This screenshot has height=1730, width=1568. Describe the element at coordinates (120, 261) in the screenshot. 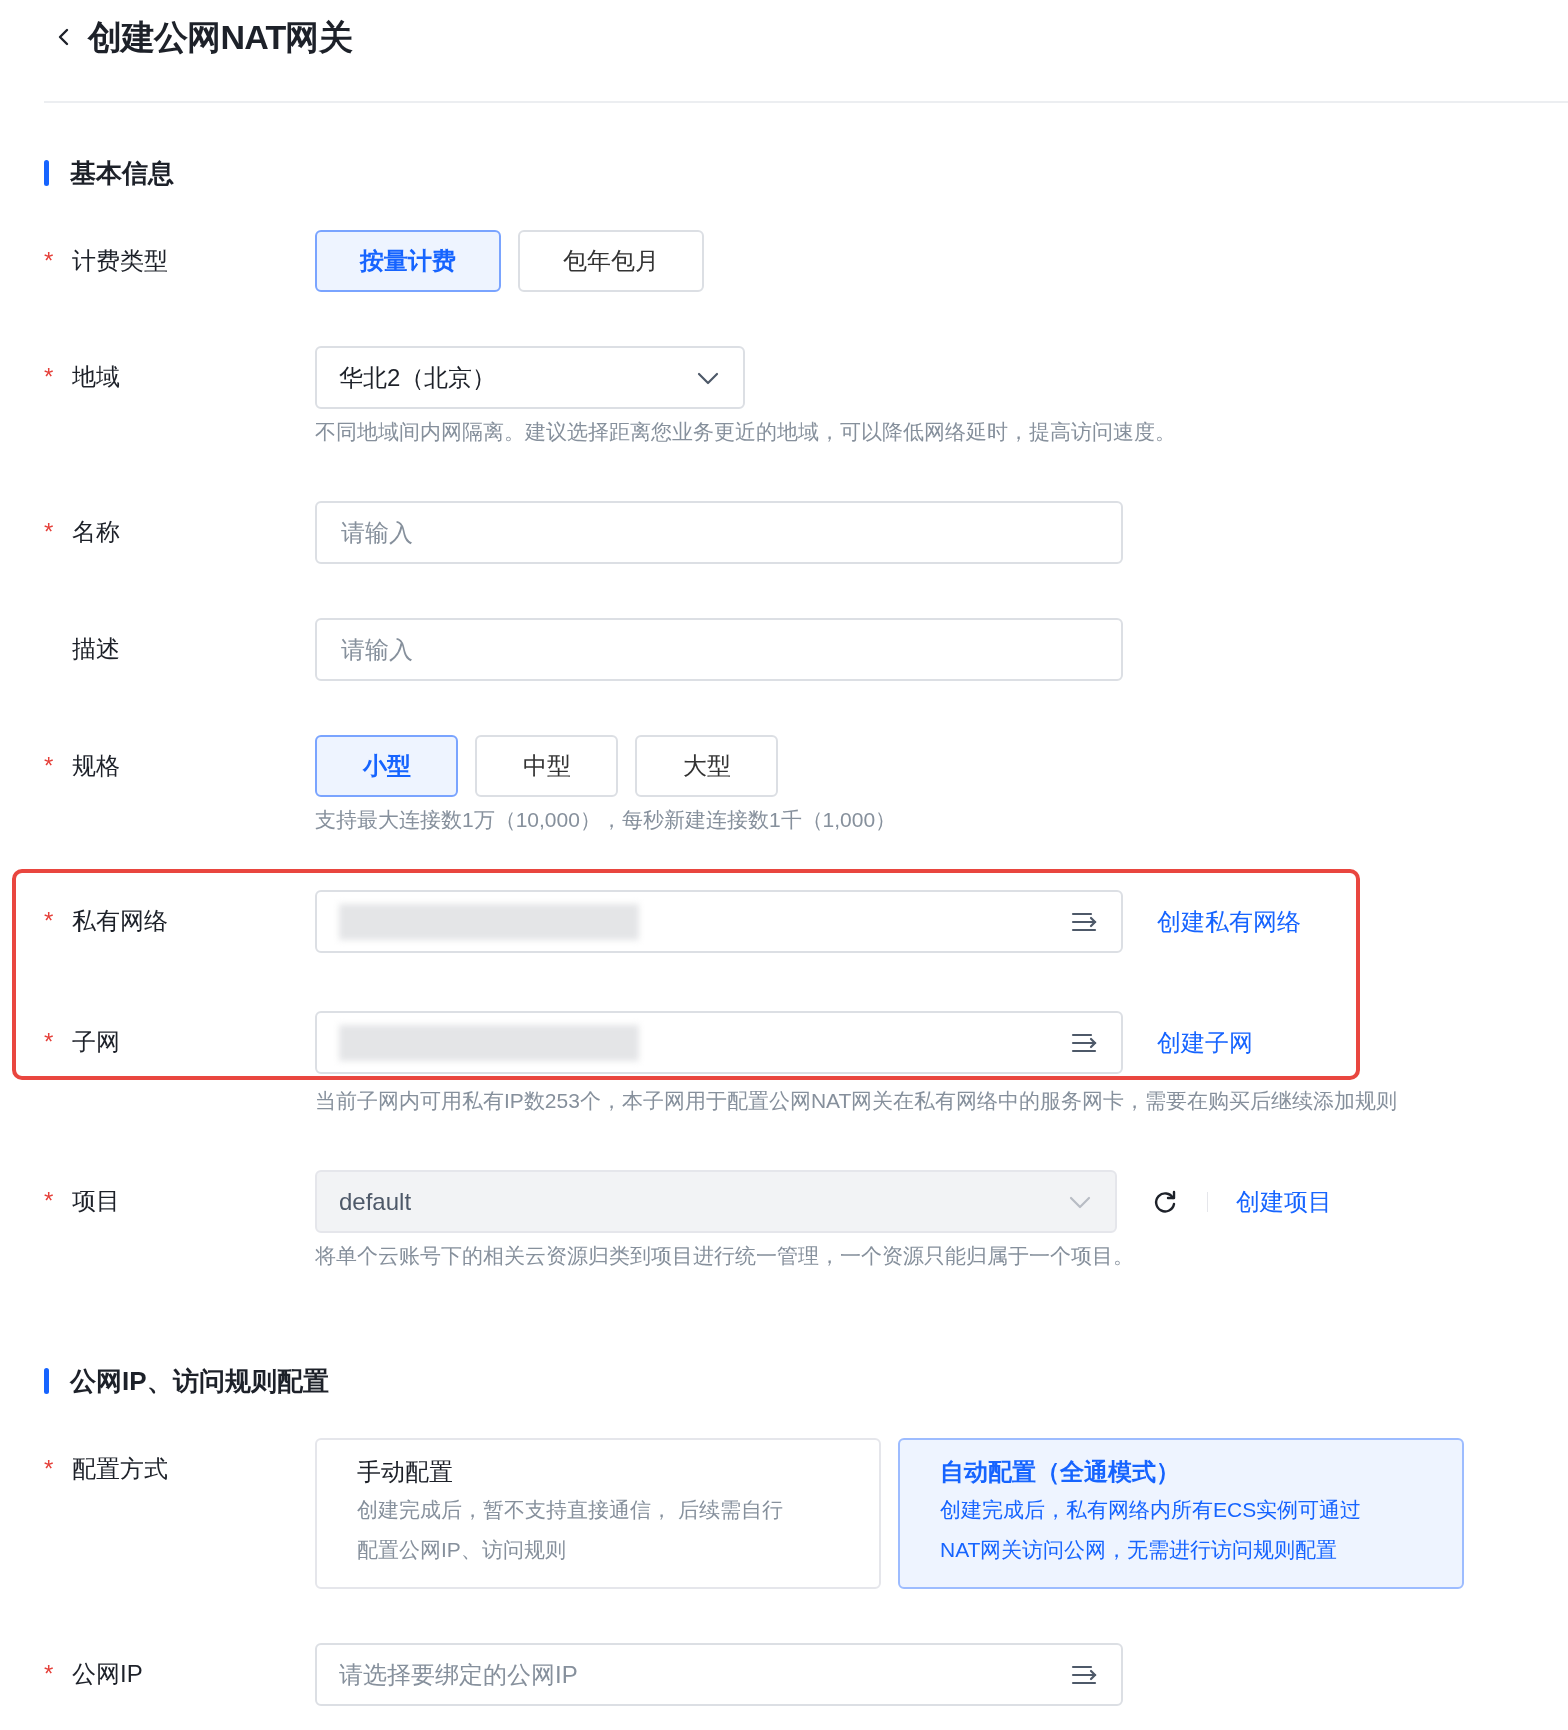

I see `field-label: 计费类型` at that location.